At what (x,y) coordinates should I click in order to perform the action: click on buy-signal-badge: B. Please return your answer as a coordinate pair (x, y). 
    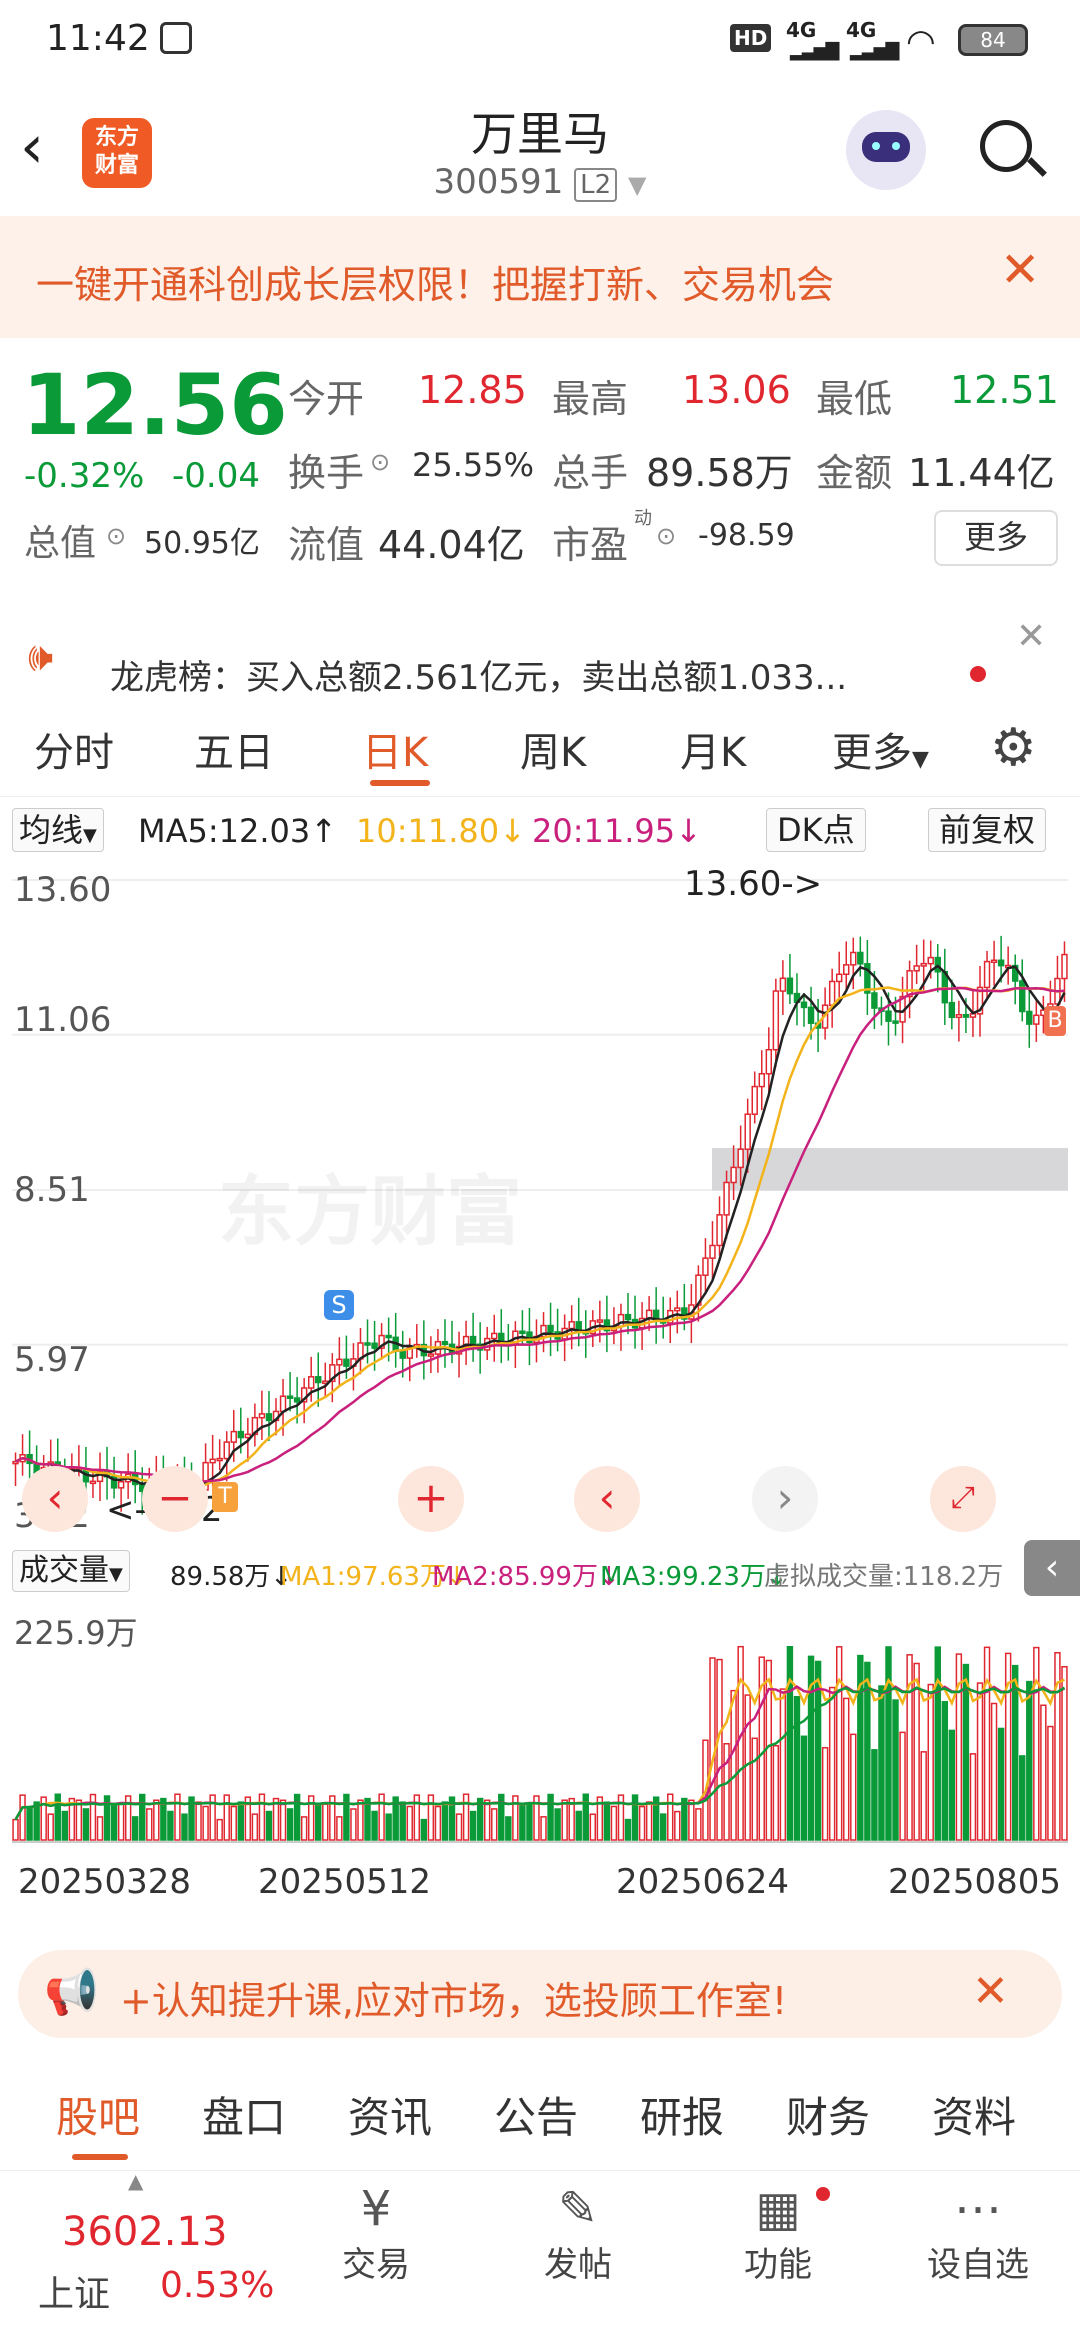
    Looking at the image, I should click on (1055, 1021).